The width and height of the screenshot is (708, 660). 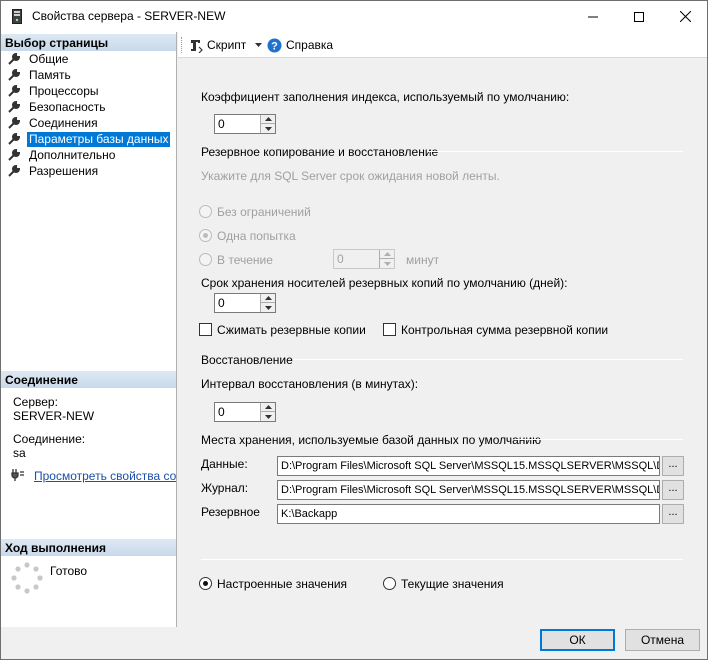 I want to click on backup-path-label: Резервное, so click(x=230, y=512).